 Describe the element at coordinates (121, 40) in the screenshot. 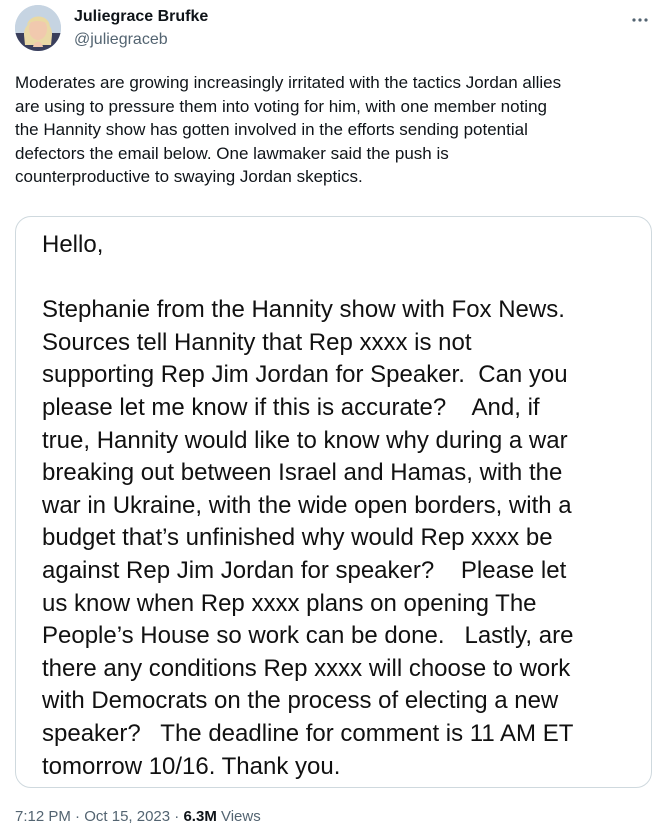

I see `author-handle: @juliegraceb` at that location.